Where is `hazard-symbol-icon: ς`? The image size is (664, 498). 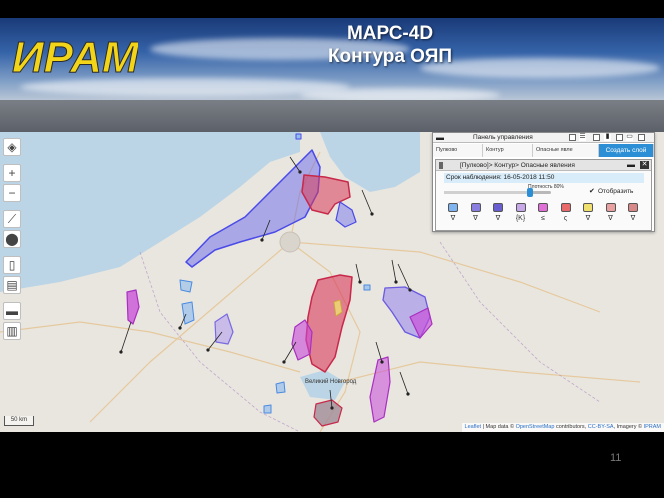
hazard-symbol-icon: ς is located at coordinates (565, 218).